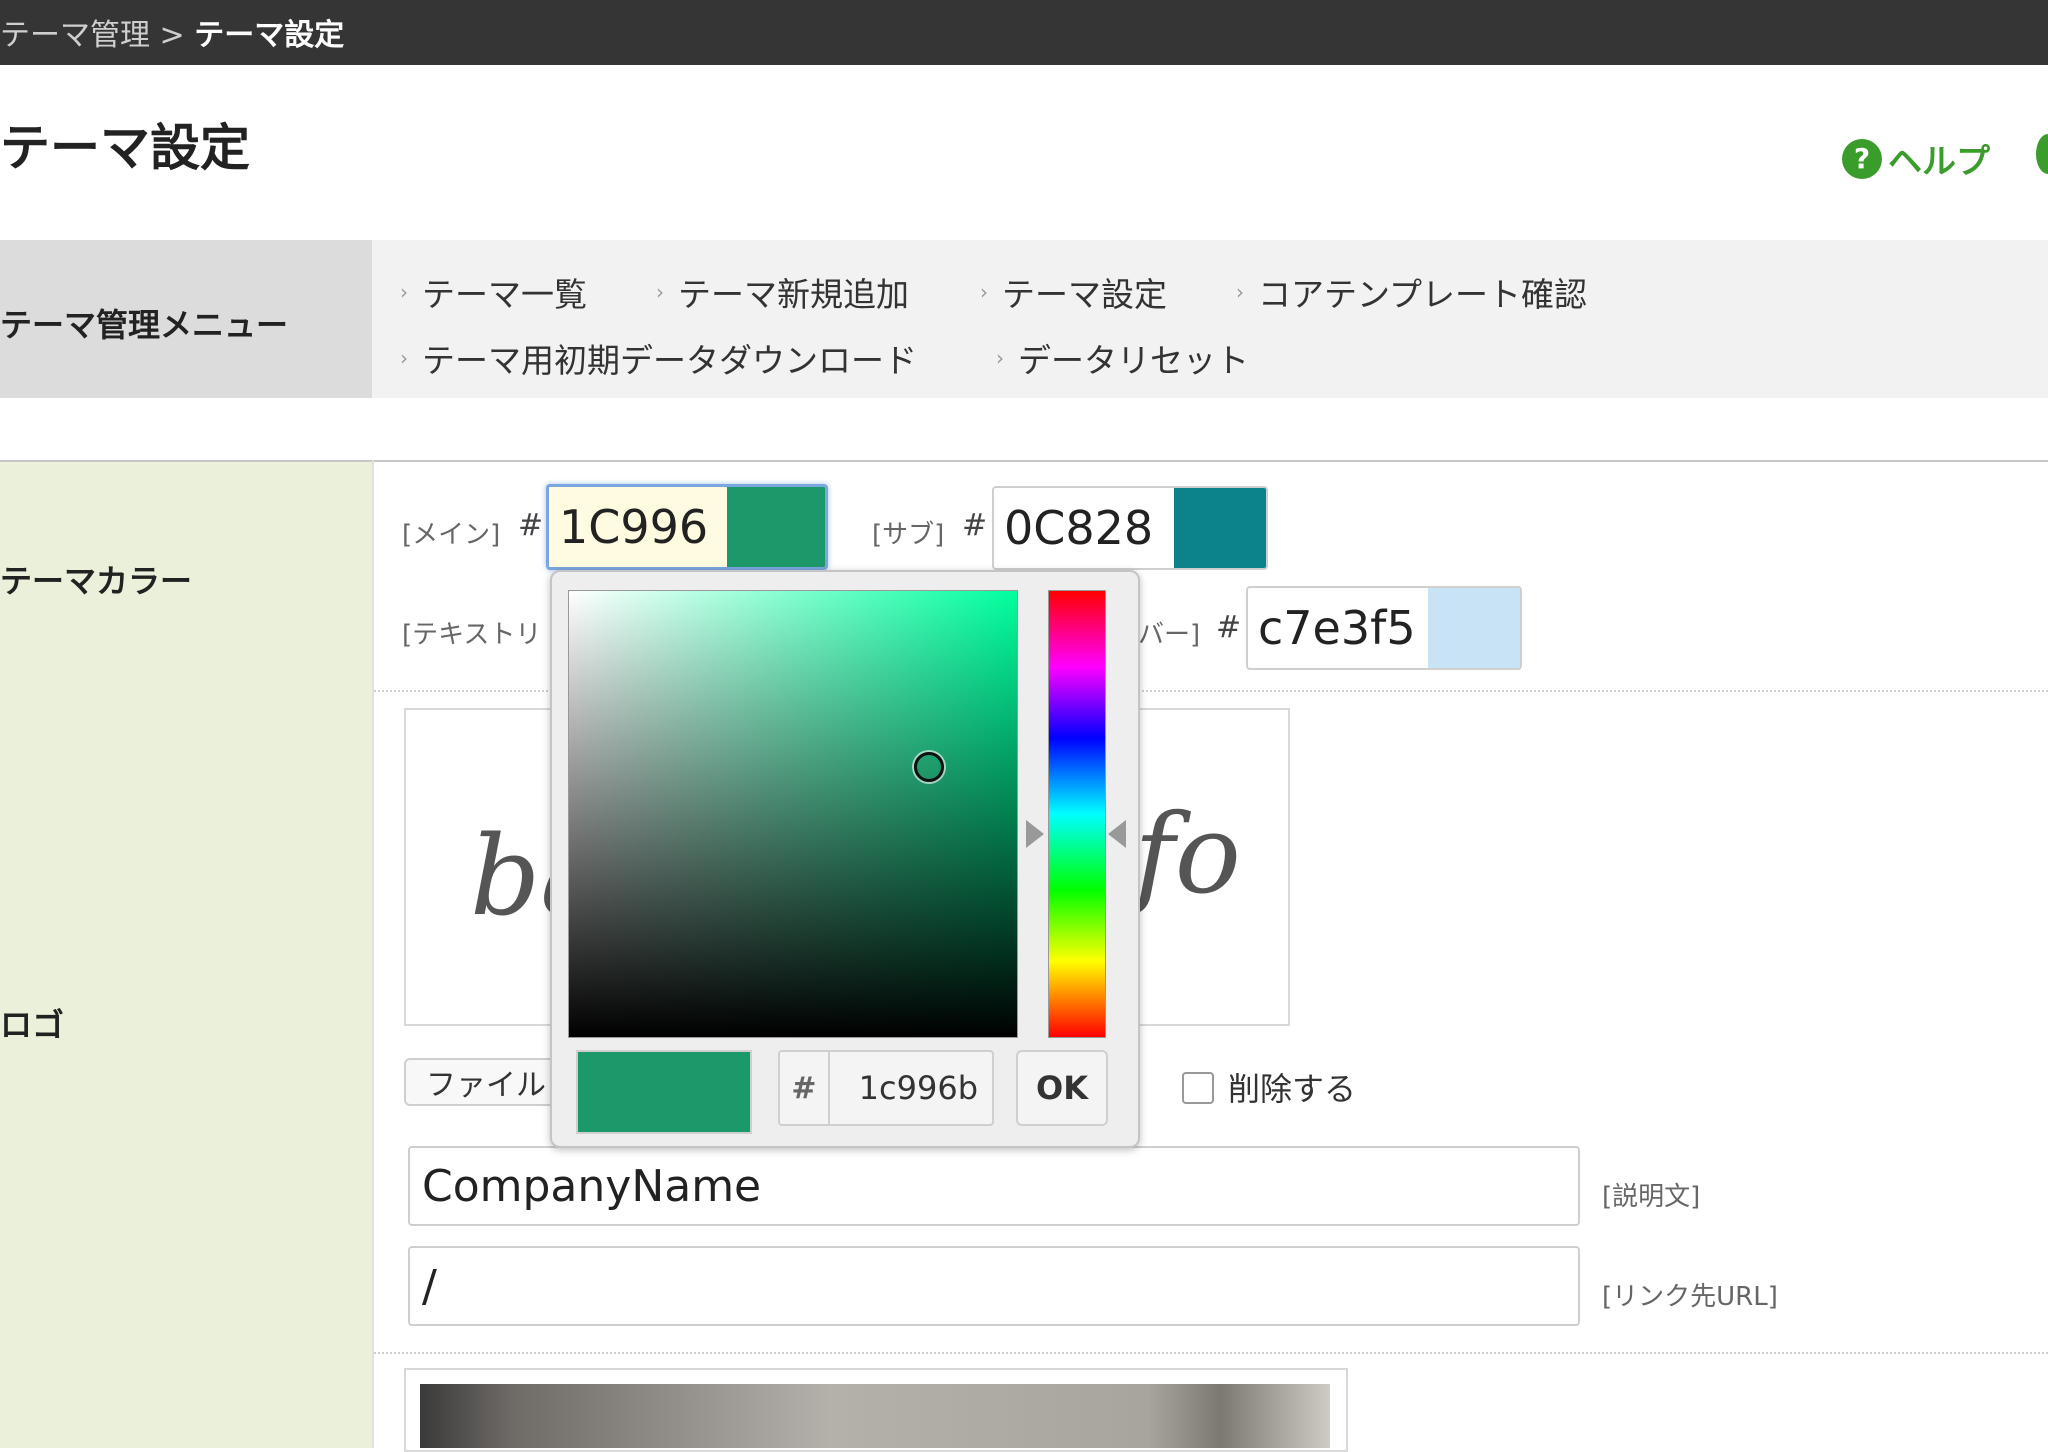 Image resolution: width=2048 pixels, height=1452 pixels. I want to click on breadcrumb: テーマ管理 > テーマ設定, so click(172, 32).